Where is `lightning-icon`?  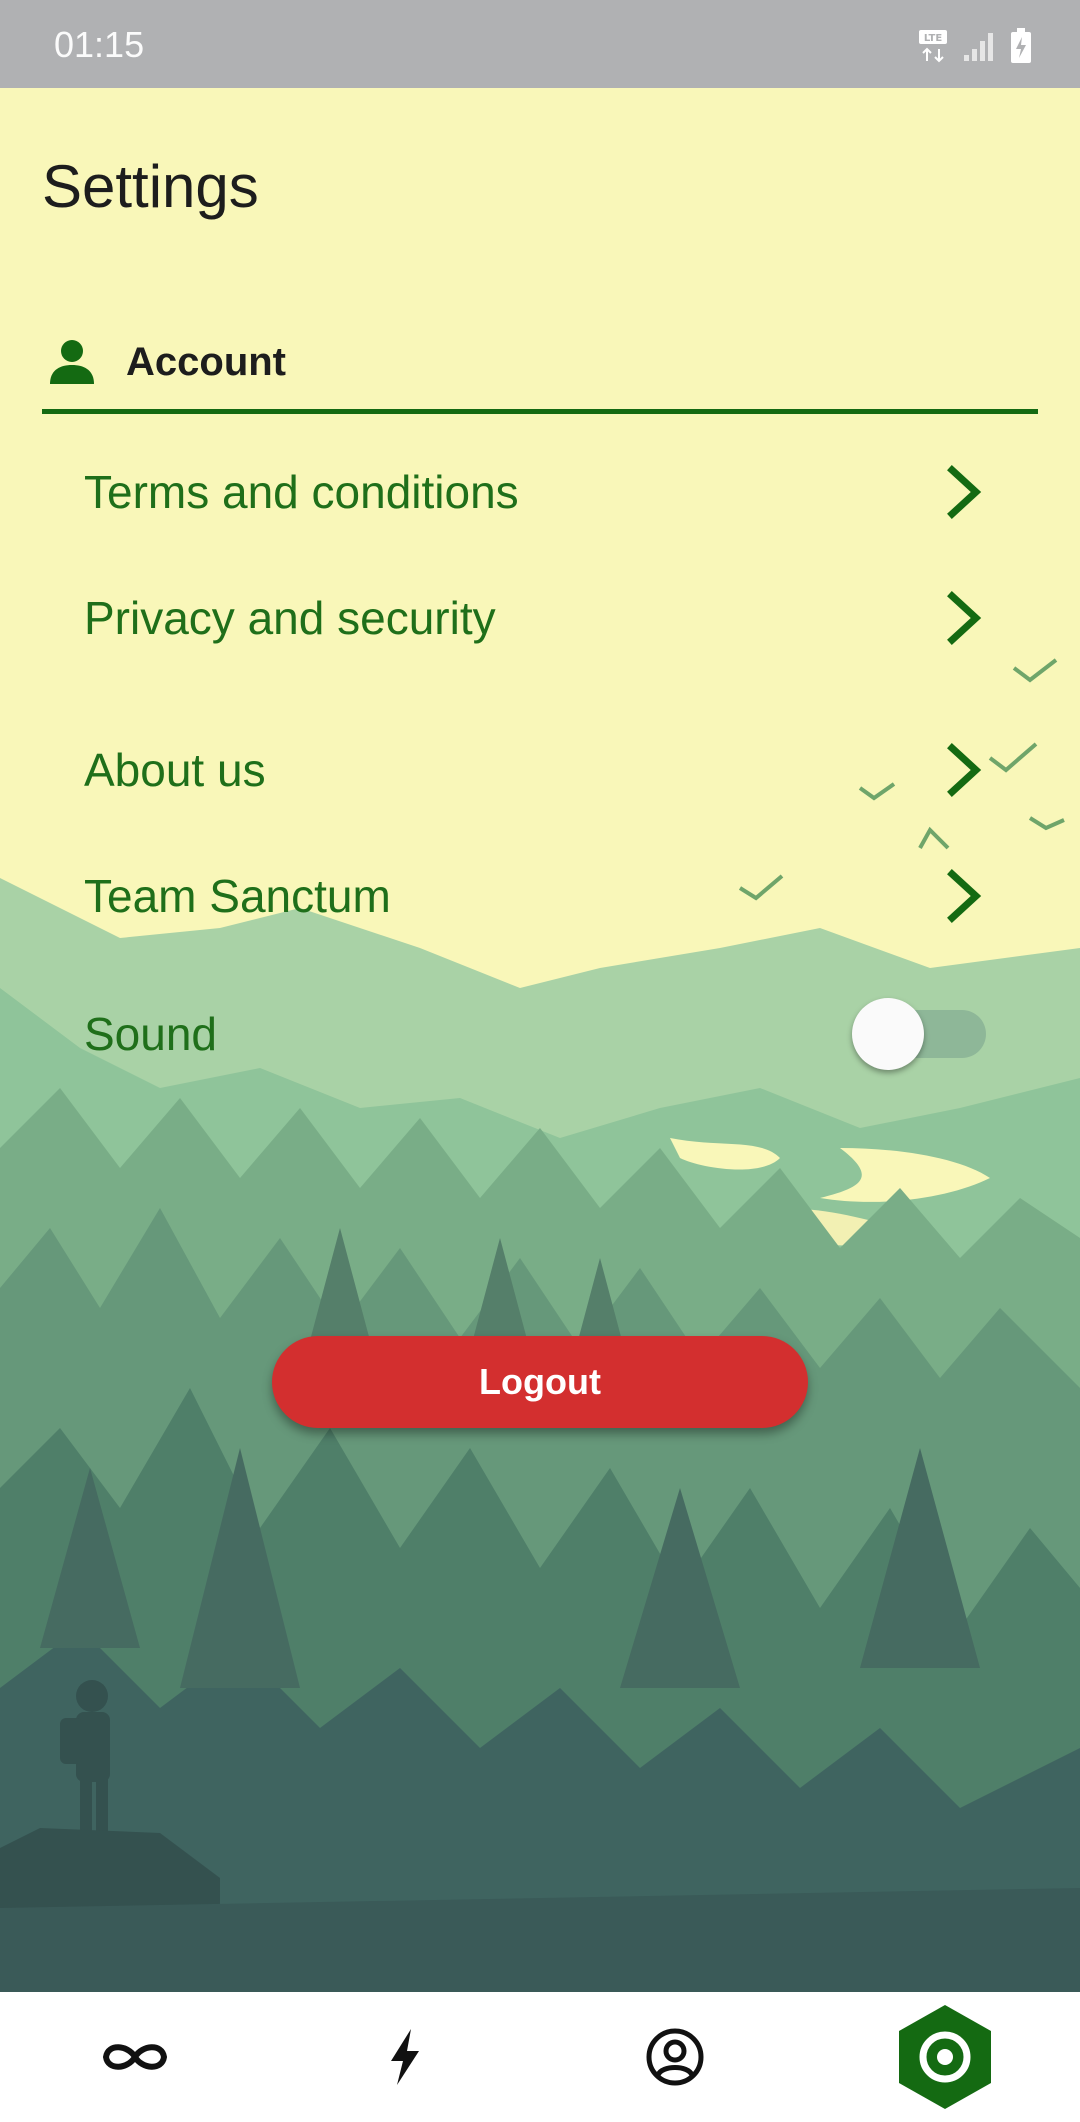 lightning-icon is located at coordinates (405, 2057).